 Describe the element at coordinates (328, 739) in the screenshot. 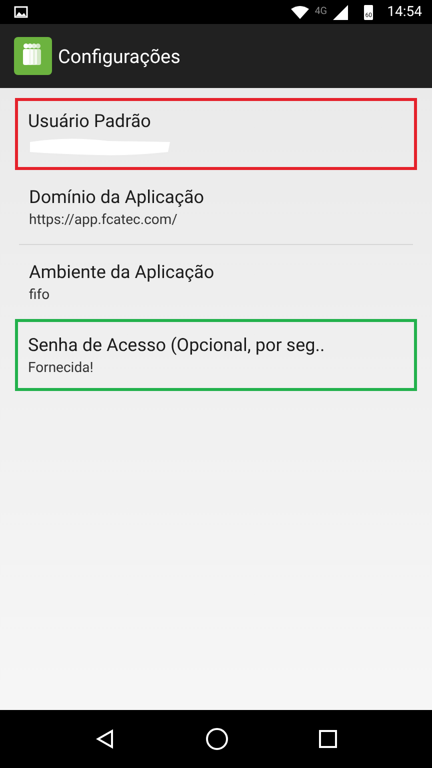

I see `overview-icon` at that location.